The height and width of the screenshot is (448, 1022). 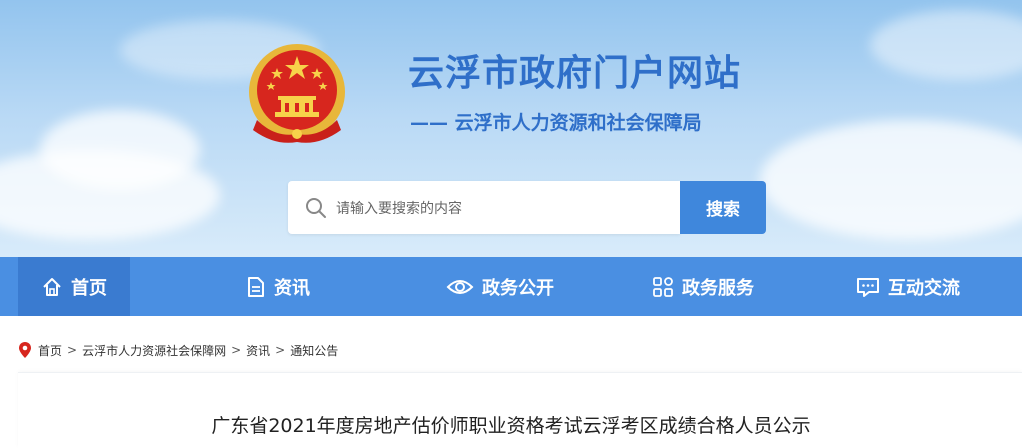 What do you see at coordinates (501, 208) in the screenshot?
I see `search-input` at bounding box center [501, 208].